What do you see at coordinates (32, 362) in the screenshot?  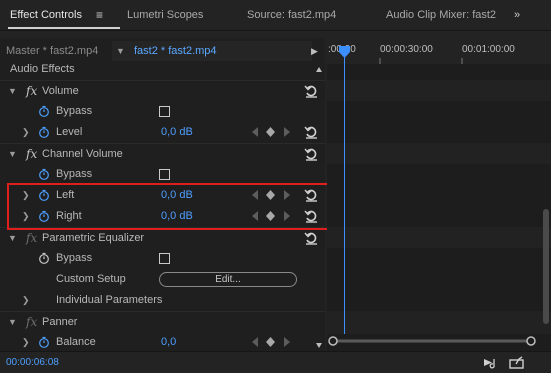 I see `current-timecode: 00:00:06:08` at bounding box center [32, 362].